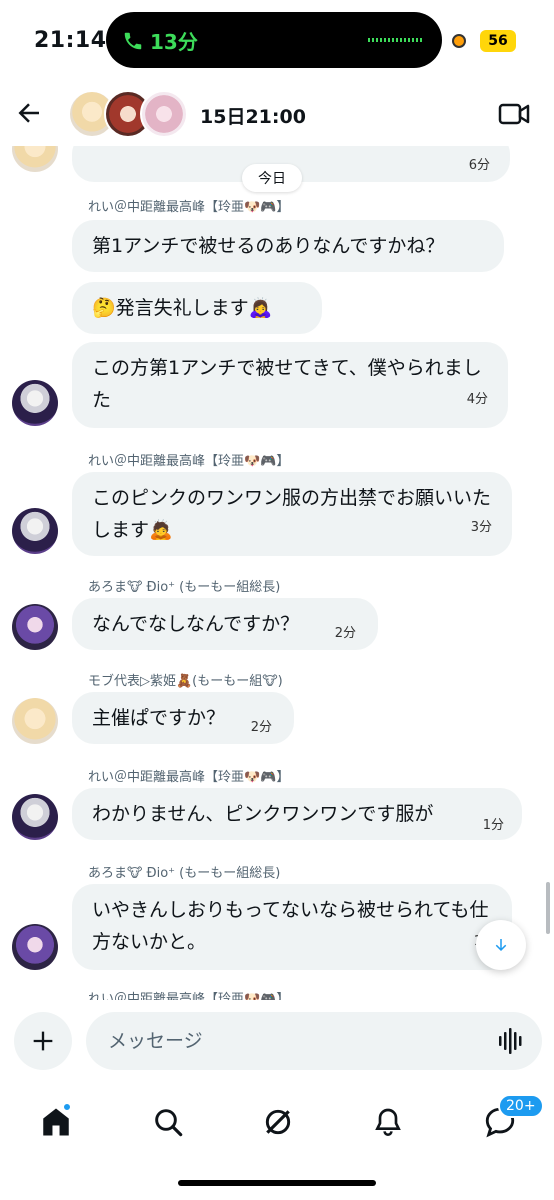 This screenshot has height=1200, width=554. What do you see at coordinates (185, 681) in the screenshot?
I see `sender-name: モブ代表▷紫姫🧸(もーもー組🐮)` at bounding box center [185, 681].